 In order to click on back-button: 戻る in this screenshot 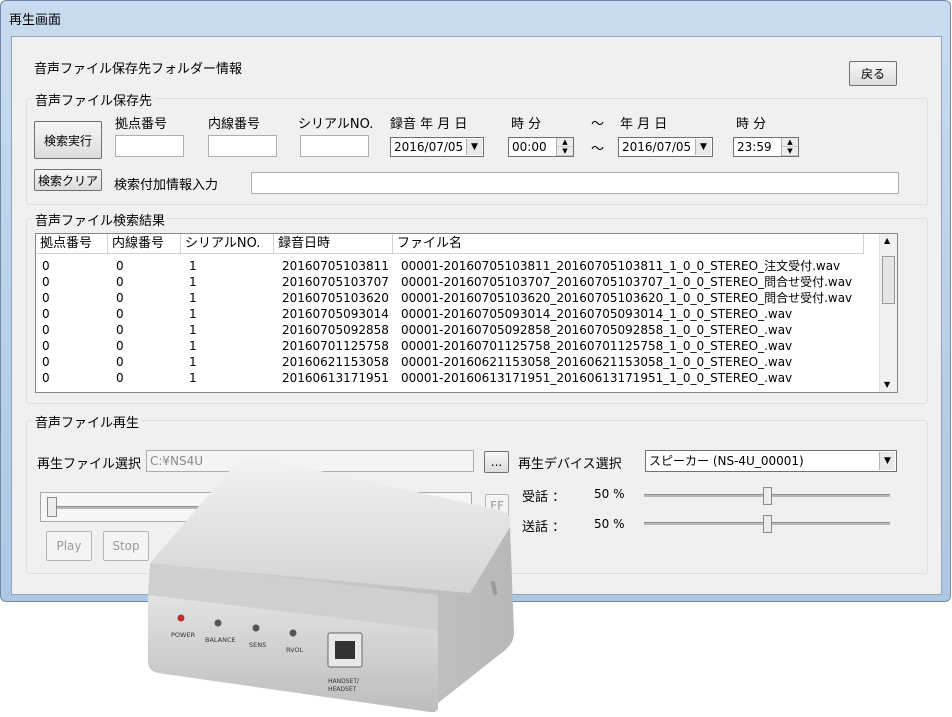, I will do `click(873, 73)`.